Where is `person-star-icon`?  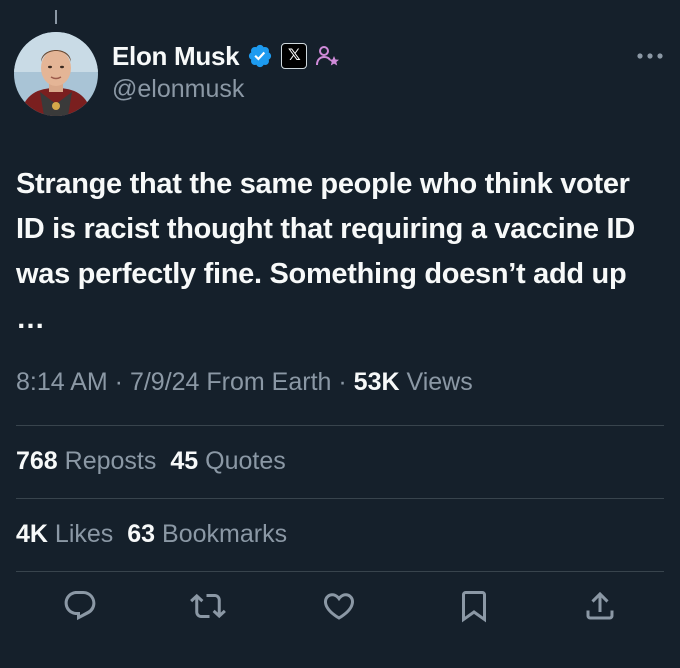
person-star-icon is located at coordinates (328, 56).